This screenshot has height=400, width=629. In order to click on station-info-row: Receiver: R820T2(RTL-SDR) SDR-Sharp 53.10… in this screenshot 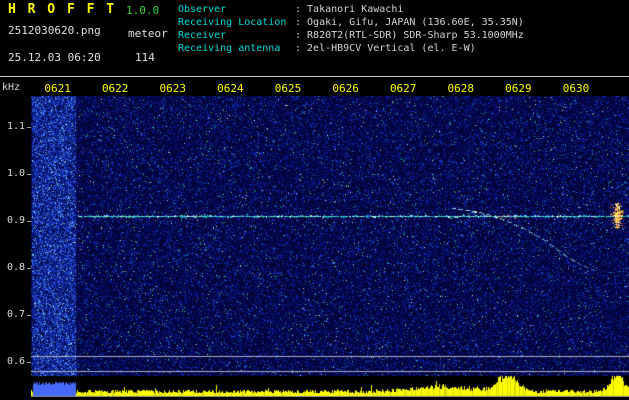, I will do `click(351, 35)`.